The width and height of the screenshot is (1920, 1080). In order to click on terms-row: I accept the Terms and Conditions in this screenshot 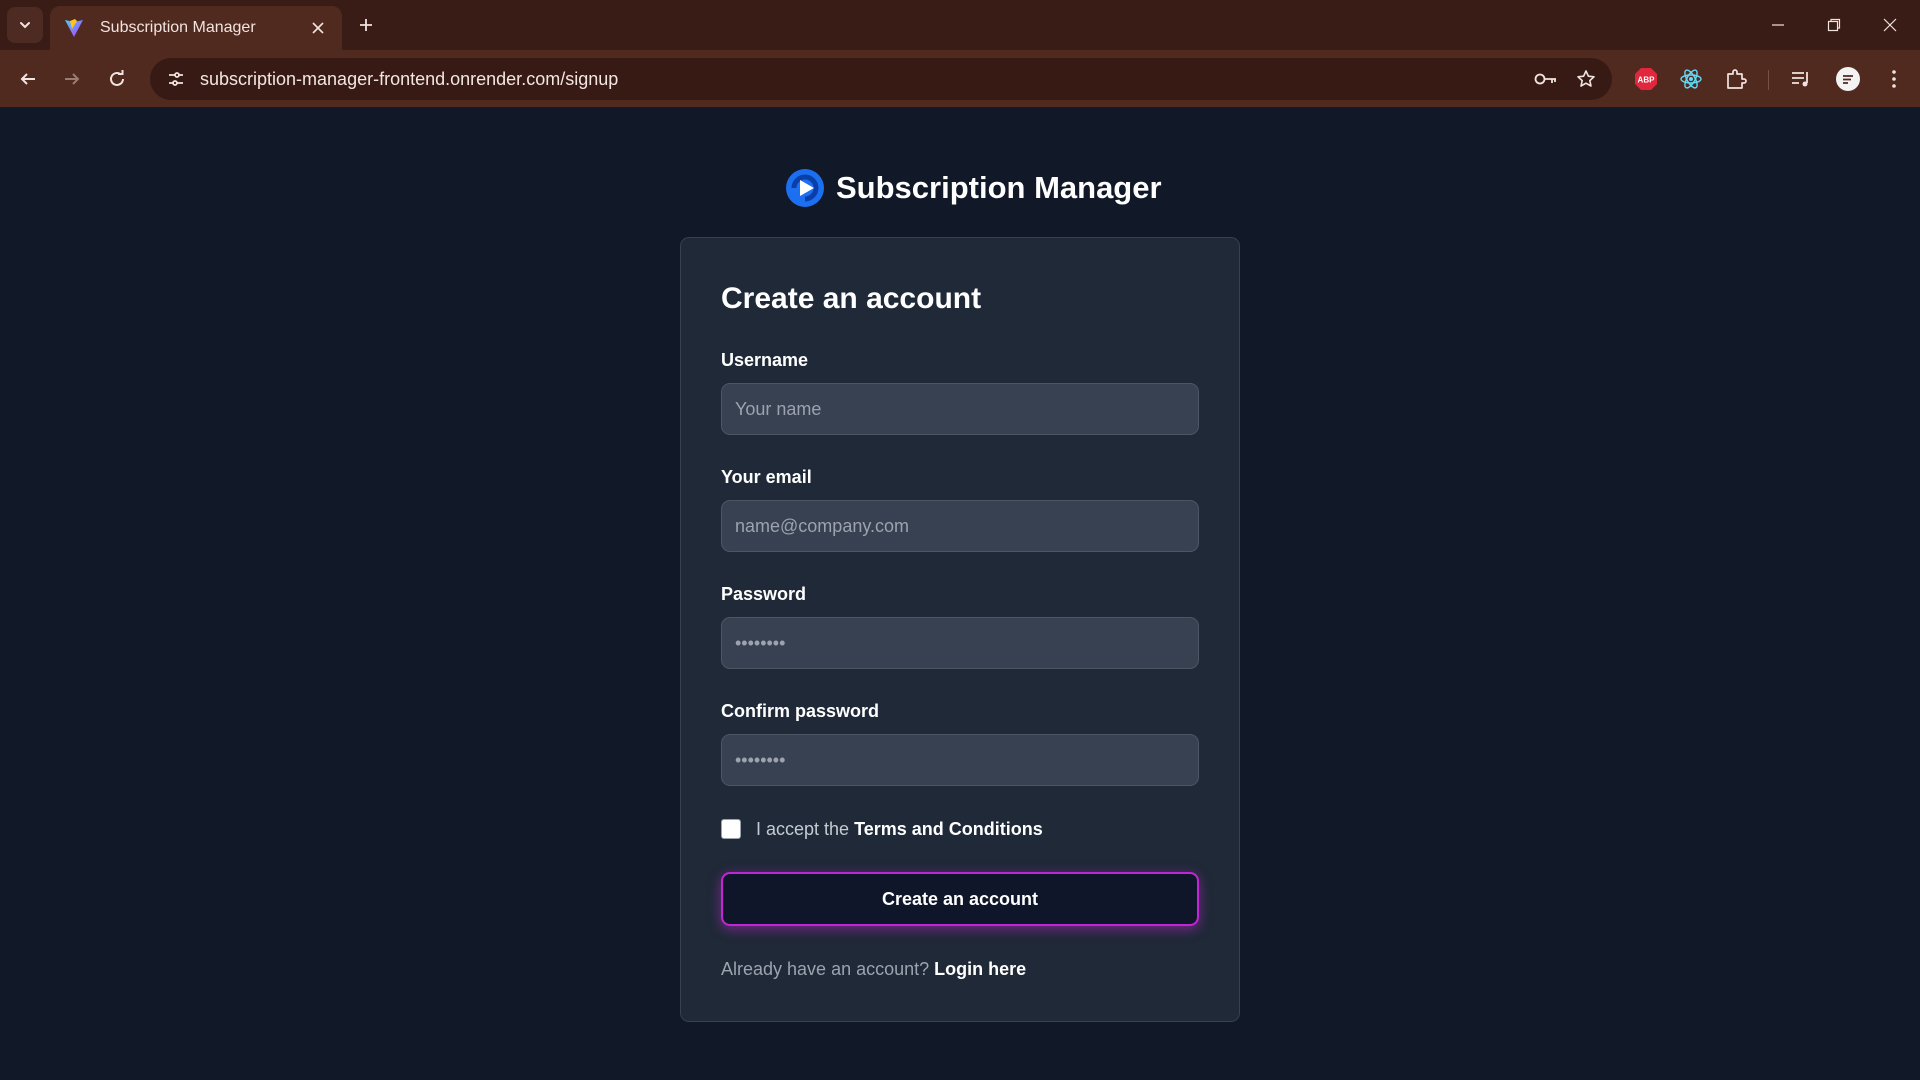, I will do `click(882, 829)`.